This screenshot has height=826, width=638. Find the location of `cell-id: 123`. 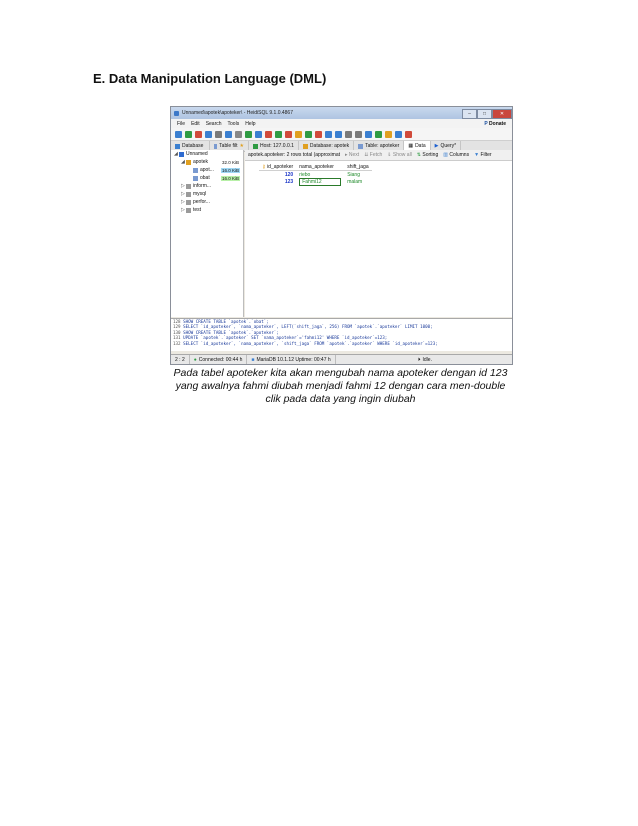

cell-id: 123 is located at coordinates (277, 182).